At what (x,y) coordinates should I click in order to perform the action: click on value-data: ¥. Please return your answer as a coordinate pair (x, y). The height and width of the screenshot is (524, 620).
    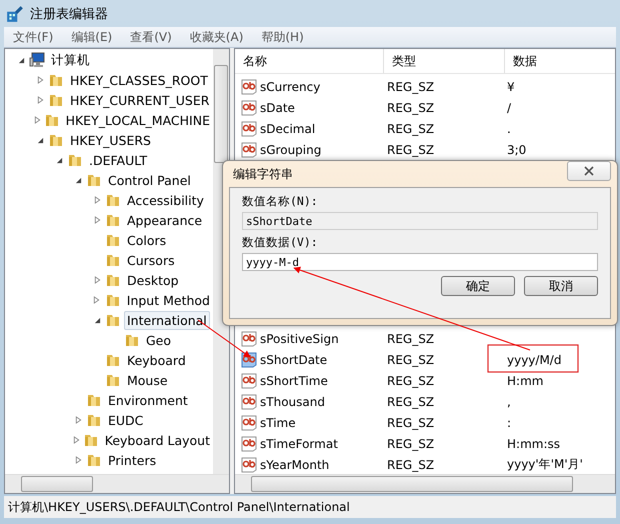
    Looking at the image, I should click on (511, 87).